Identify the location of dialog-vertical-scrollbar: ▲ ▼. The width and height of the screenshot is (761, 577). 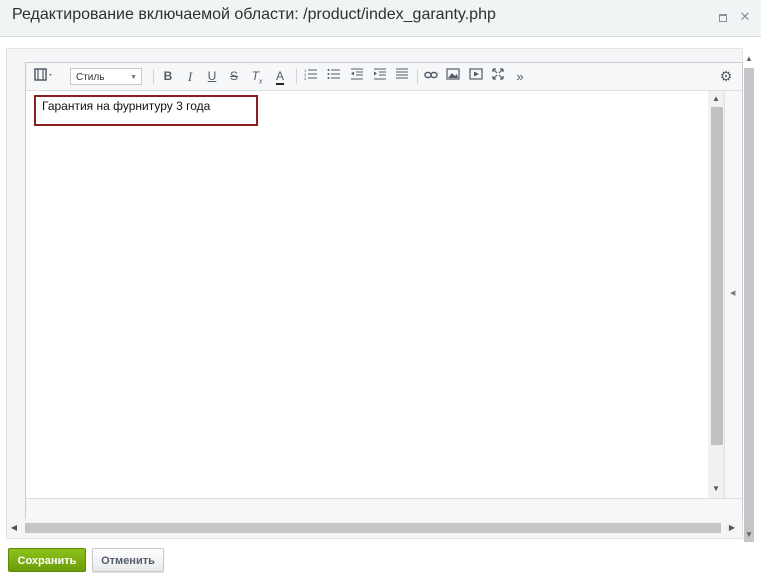
(749, 298).